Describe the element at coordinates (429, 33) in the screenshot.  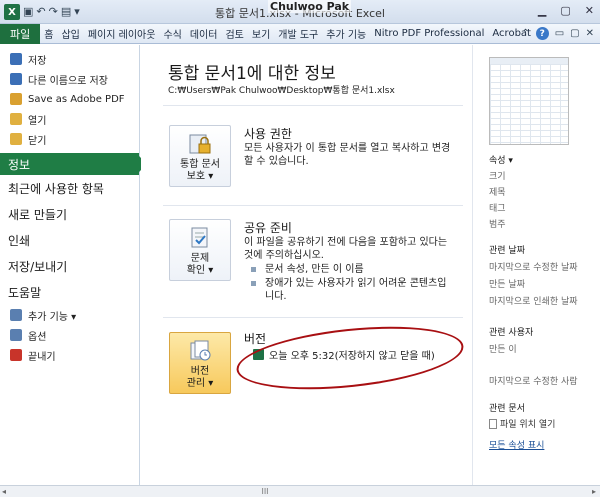
I see `tab-nitro-pdf: Nitro PDF Professional` at that location.